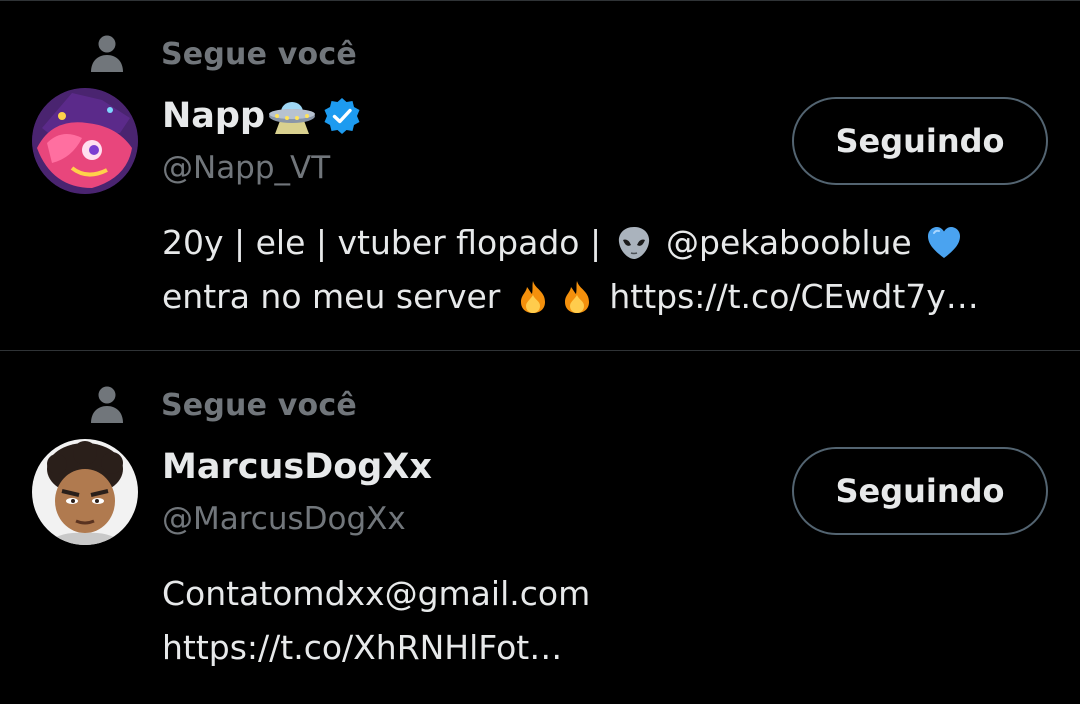 The width and height of the screenshot is (1080, 704). I want to click on name-row: Napp, so click(261, 116).